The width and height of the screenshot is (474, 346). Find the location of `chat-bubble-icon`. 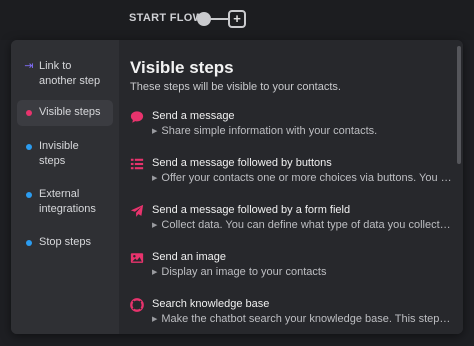

chat-bubble-icon is located at coordinates (141, 116).